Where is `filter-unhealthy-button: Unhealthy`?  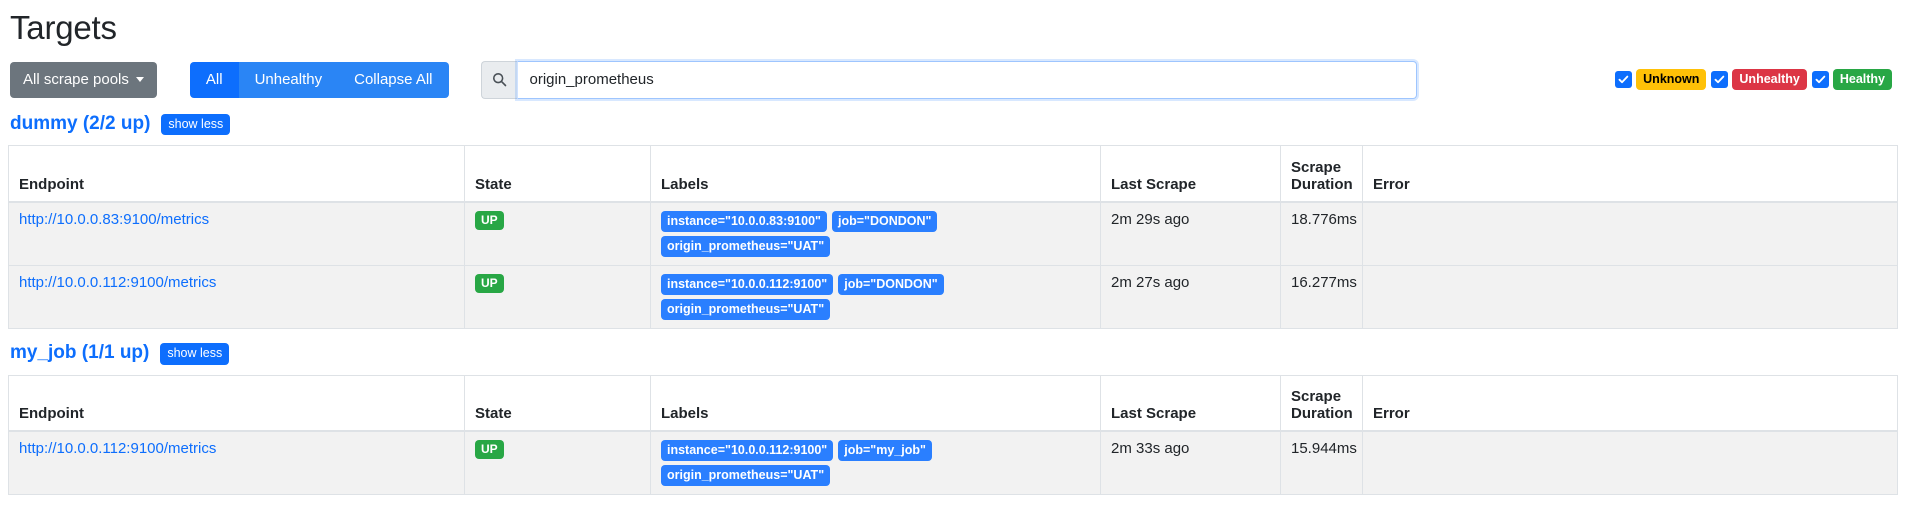 filter-unhealthy-button: Unhealthy is located at coordinates (288, 79).